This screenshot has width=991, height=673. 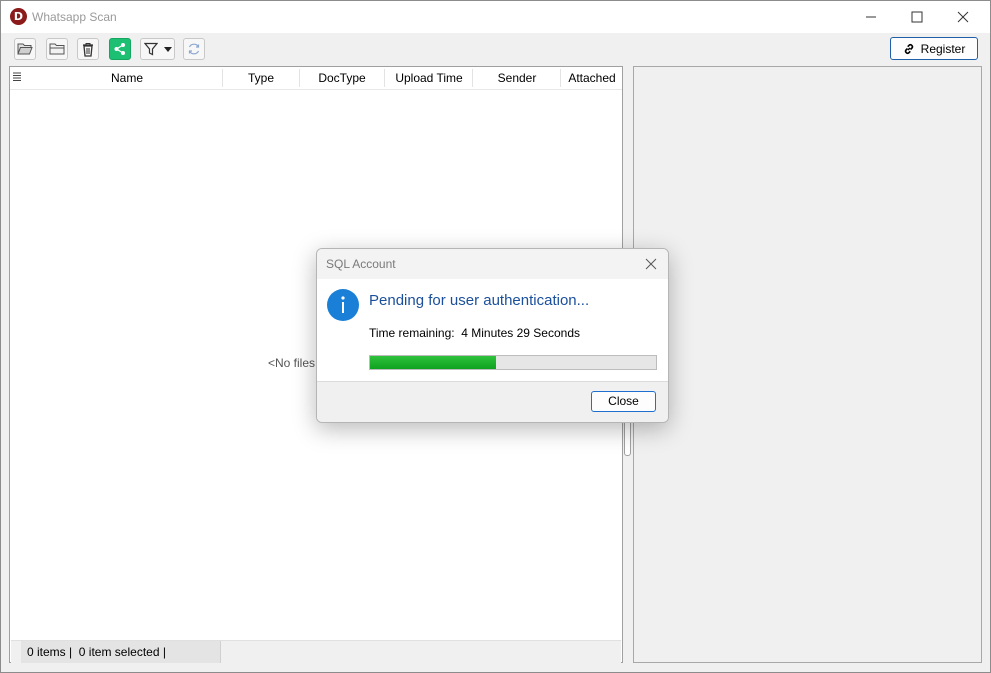 I want to click on share-button, so click(x=120, y=49).